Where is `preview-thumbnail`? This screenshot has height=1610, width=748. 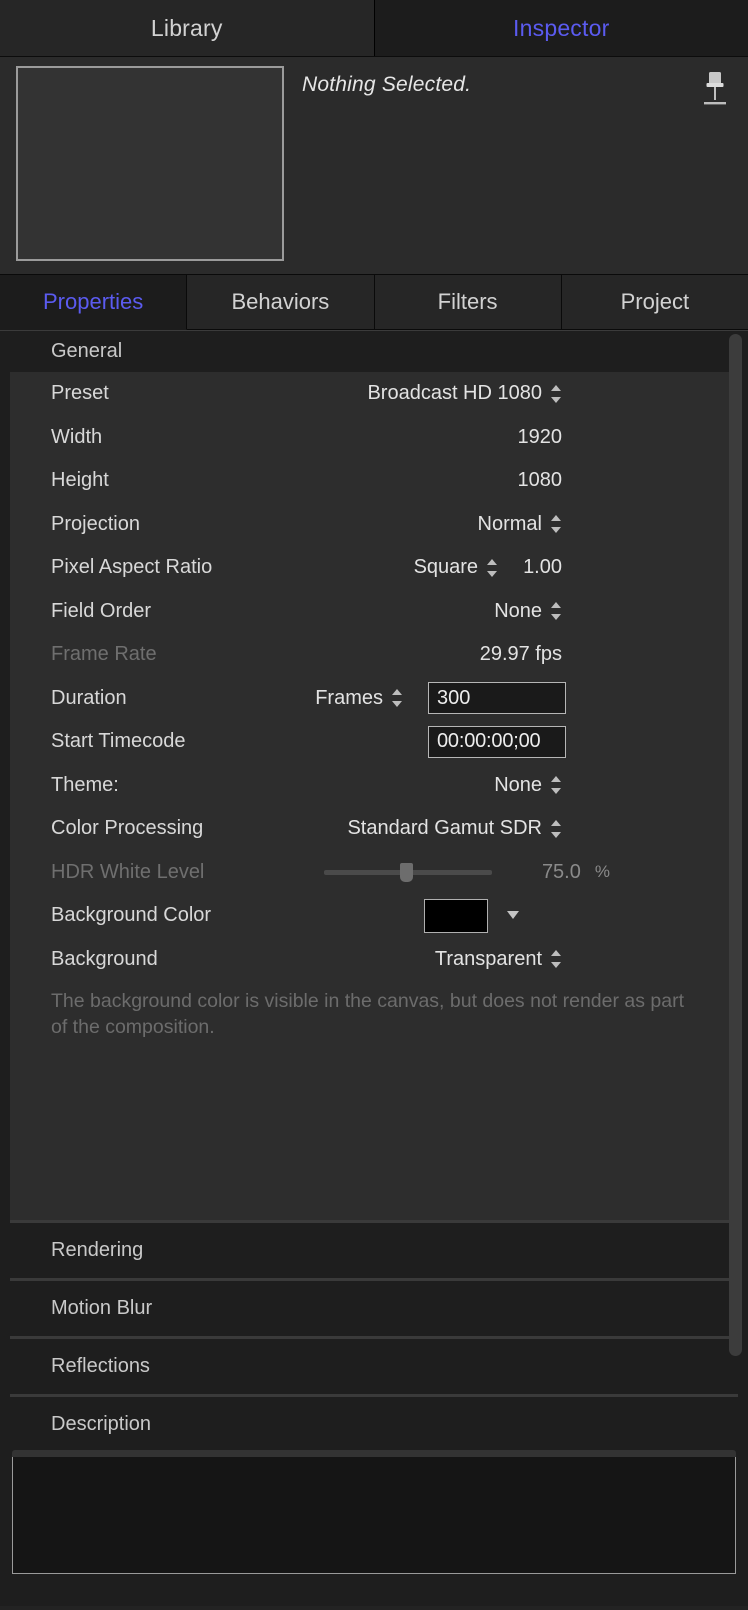 preview-thumbnail is located at coordinates (150, 163).